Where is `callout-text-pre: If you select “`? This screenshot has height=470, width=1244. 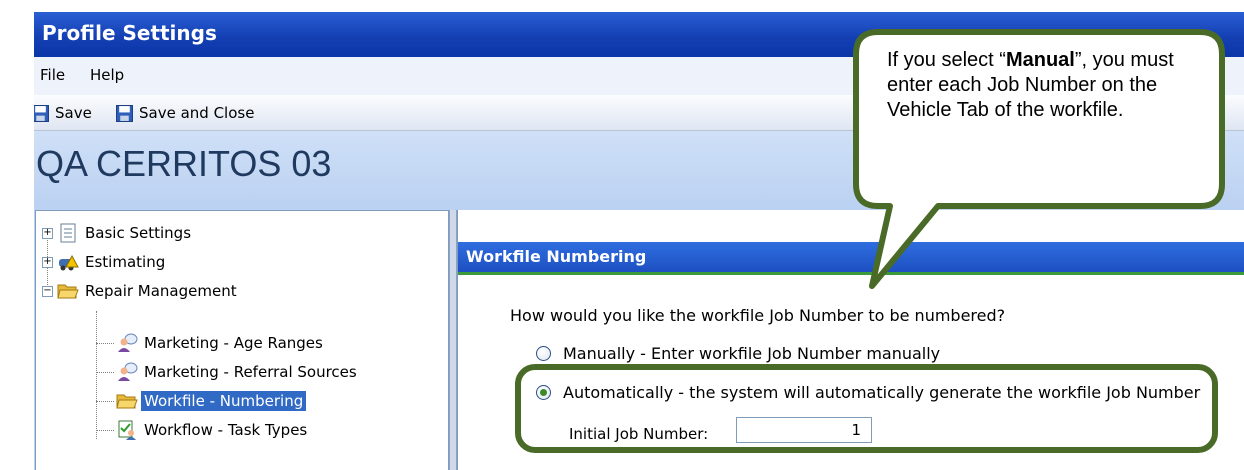 callout-text-pre: If you select “ is located at coordinates (946, 60).